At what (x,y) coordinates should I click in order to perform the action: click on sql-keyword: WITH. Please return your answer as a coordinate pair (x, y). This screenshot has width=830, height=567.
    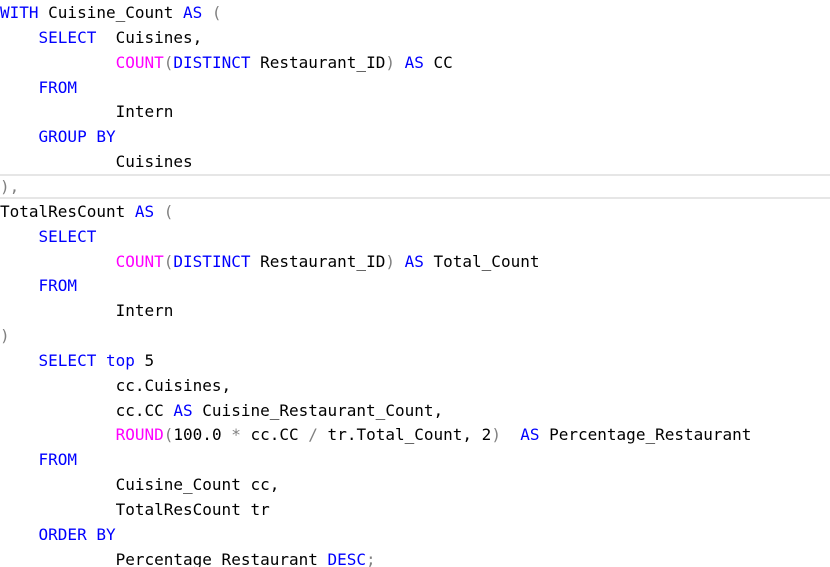
    Looking at the image, I should click on (19, 12).